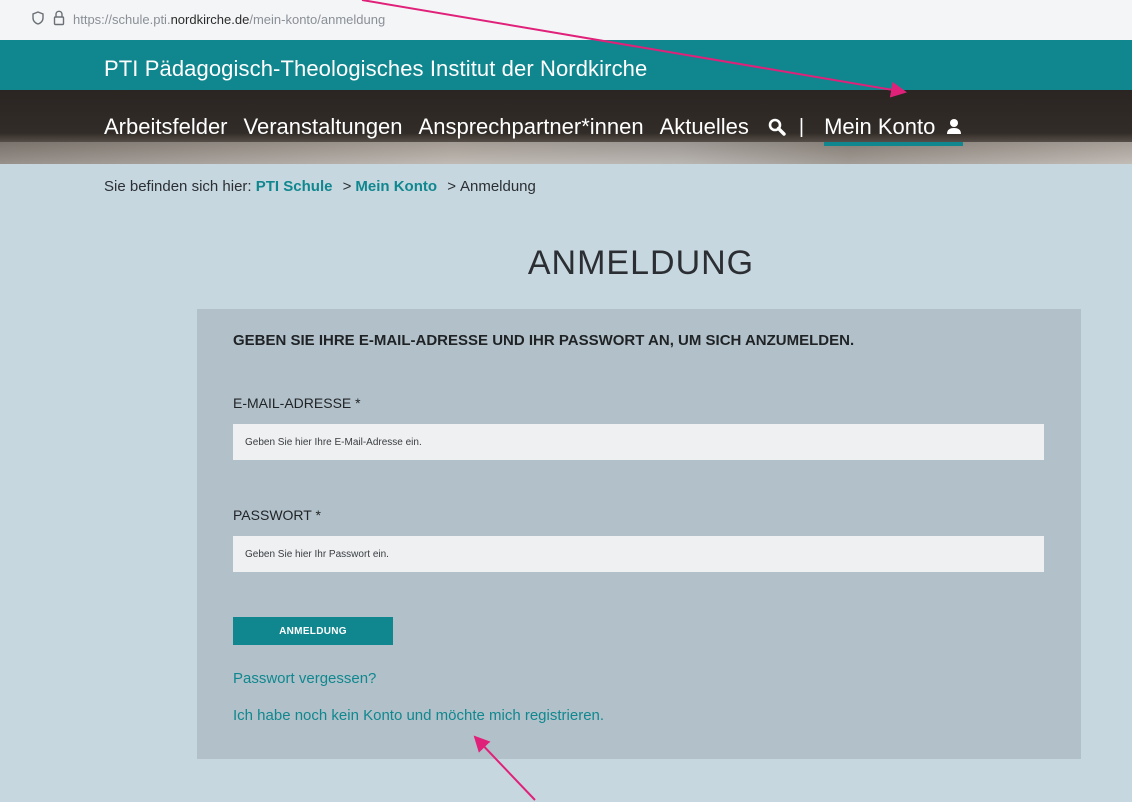  I want to click on email-label: E-MAIL-ADRESSE *, so click(297, 403).